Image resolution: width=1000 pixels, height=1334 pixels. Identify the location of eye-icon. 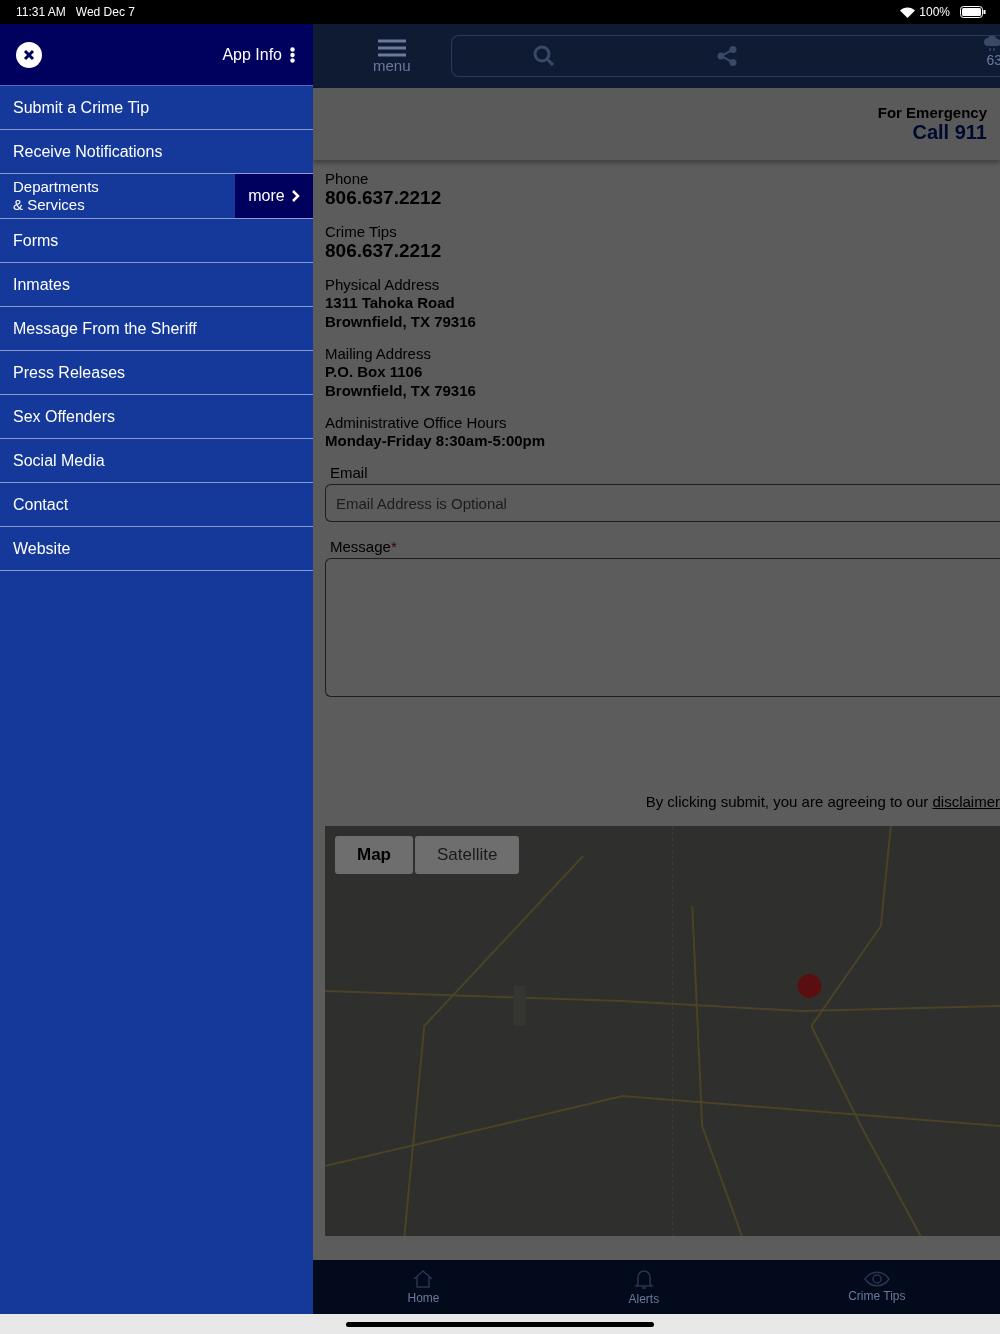
(876, 1279).